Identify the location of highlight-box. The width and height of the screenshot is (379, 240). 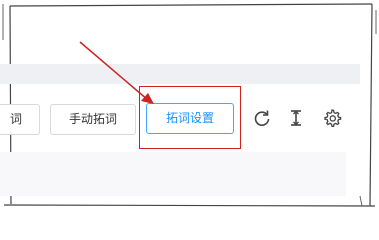
(190, 117).